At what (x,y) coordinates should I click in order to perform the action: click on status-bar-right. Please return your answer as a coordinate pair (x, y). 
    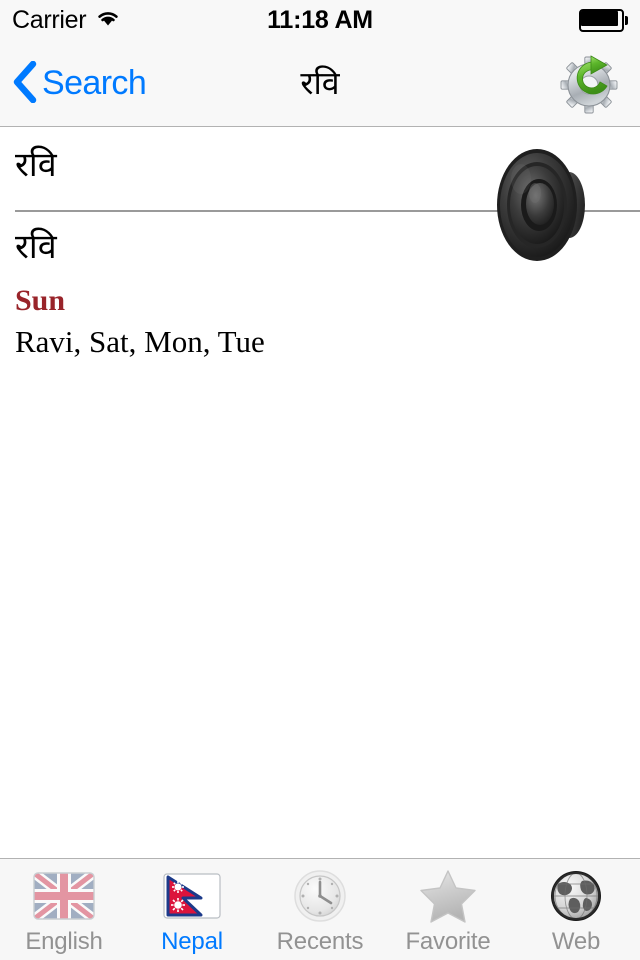
    Looking at the image, I should click on (603, 20).